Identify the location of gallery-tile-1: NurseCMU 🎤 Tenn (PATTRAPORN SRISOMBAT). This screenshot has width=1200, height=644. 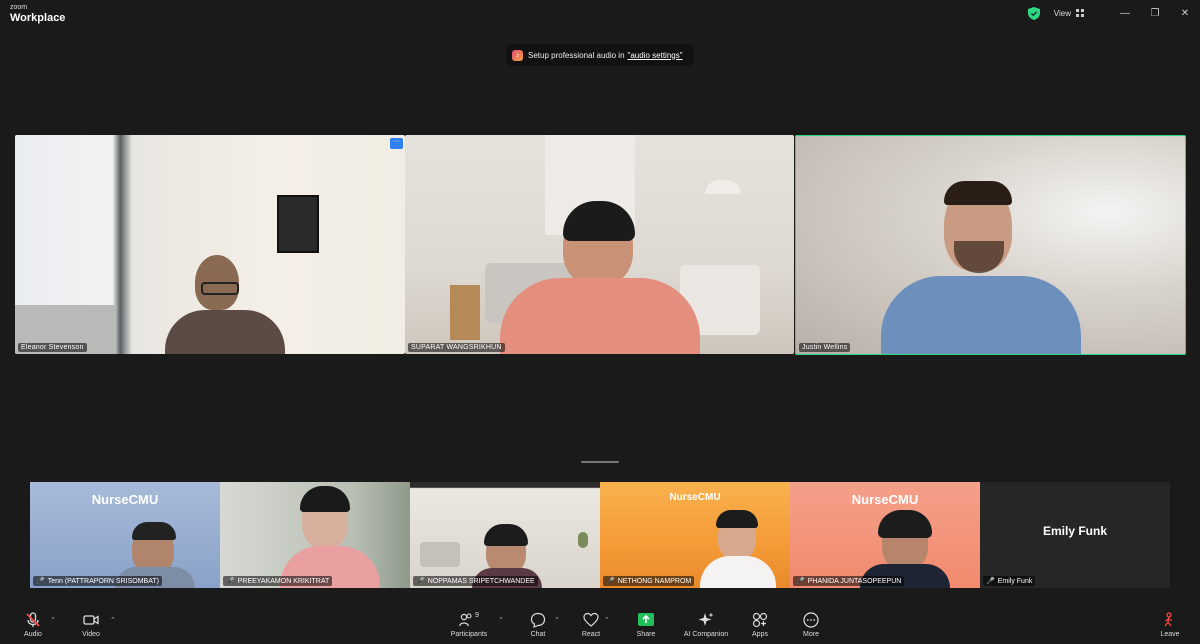
(125, 535).